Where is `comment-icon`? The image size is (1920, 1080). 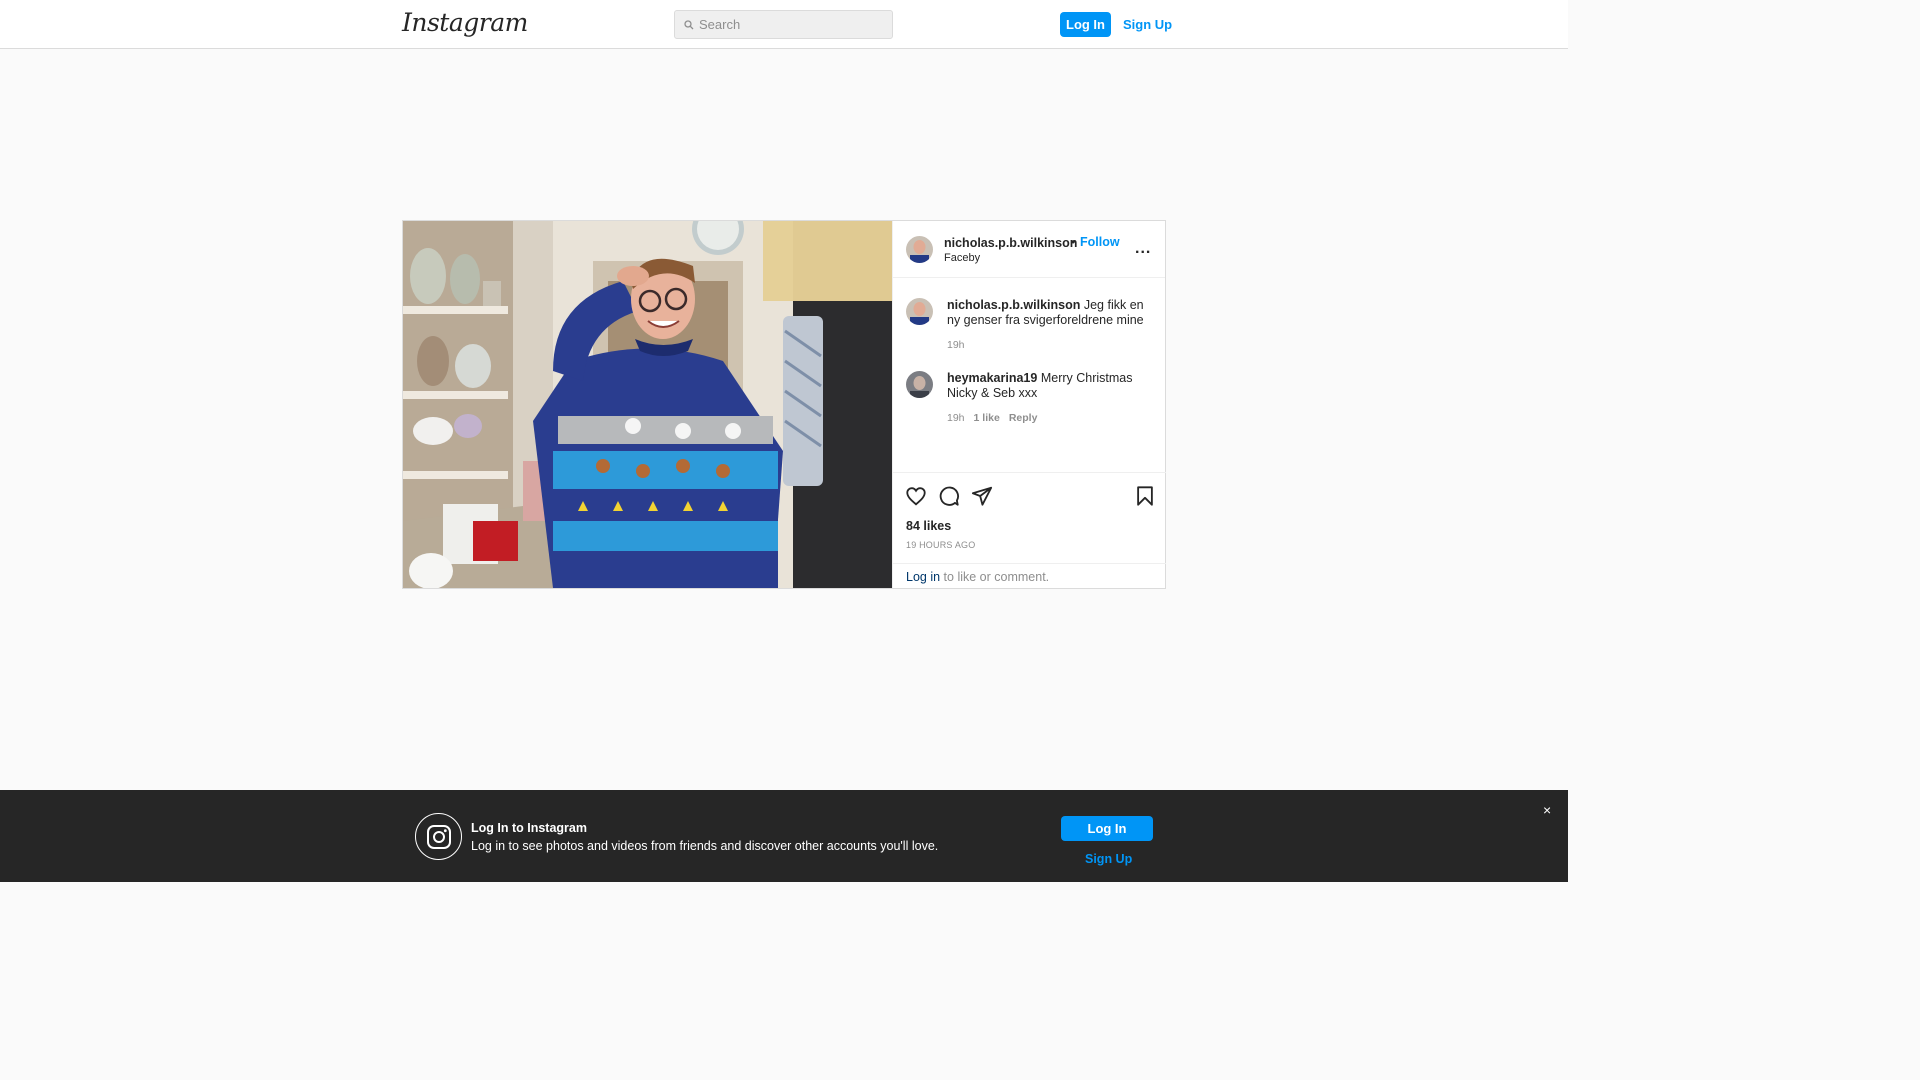 comment-icon is located at coordinates (949, 496).